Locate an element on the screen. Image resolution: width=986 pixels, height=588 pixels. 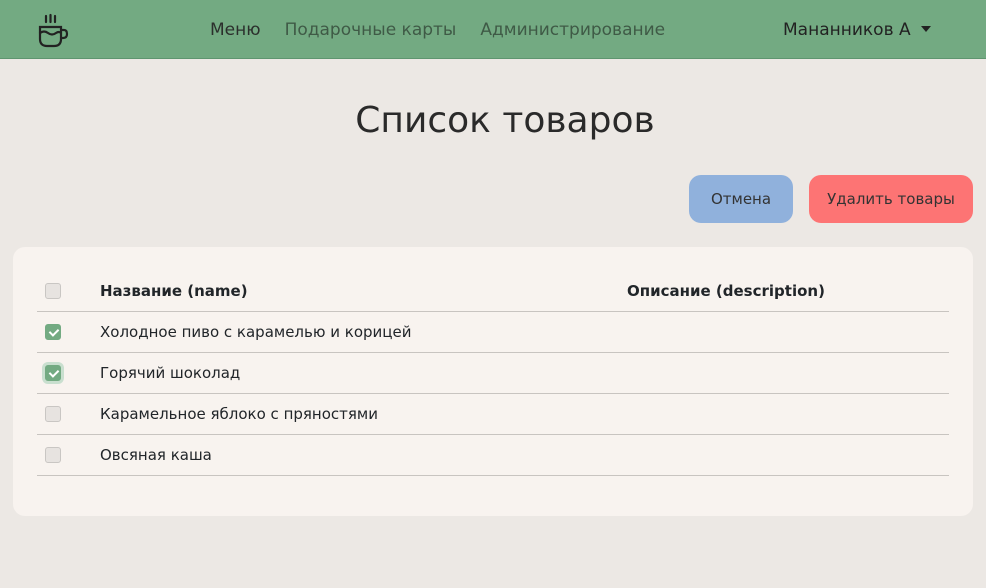
delete-products-button: Удалить товары is located at coordinates (891, 199).